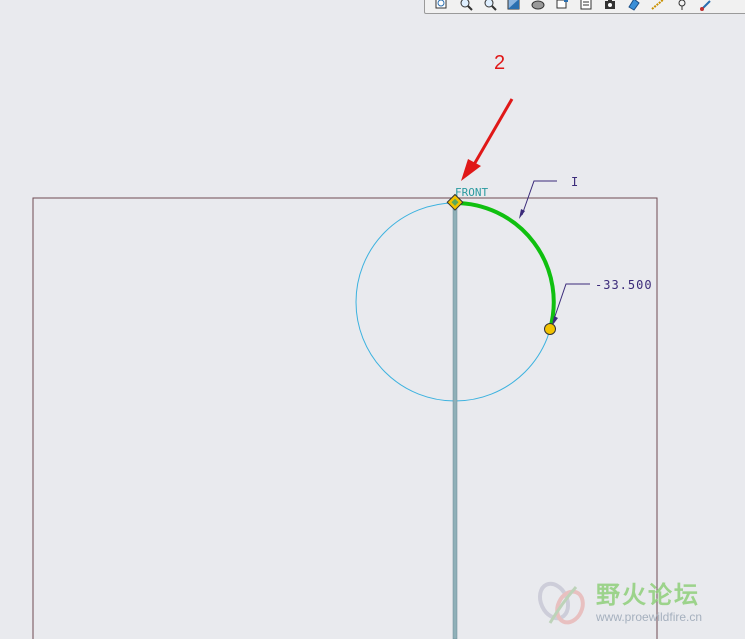 The image size is (745, 639). Describe the element at coordinates (471, 170) in the screenshot. I see `annotation-arrow-head` at that location.